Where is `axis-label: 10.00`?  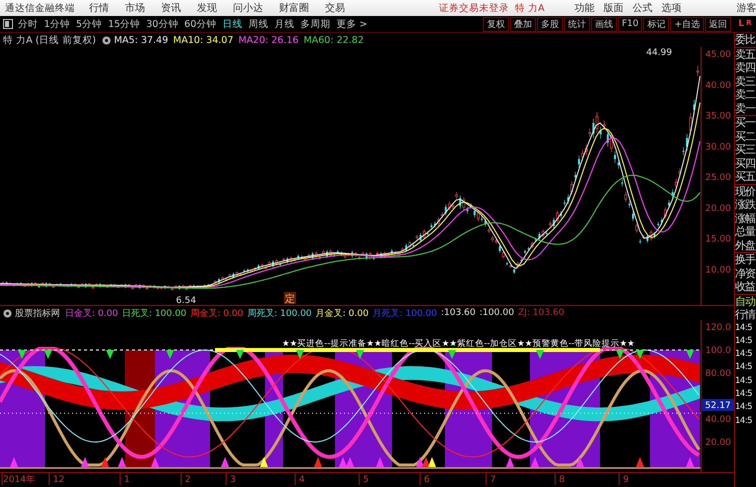 axis-label: 10.00 is located at coordinates (718, 270).